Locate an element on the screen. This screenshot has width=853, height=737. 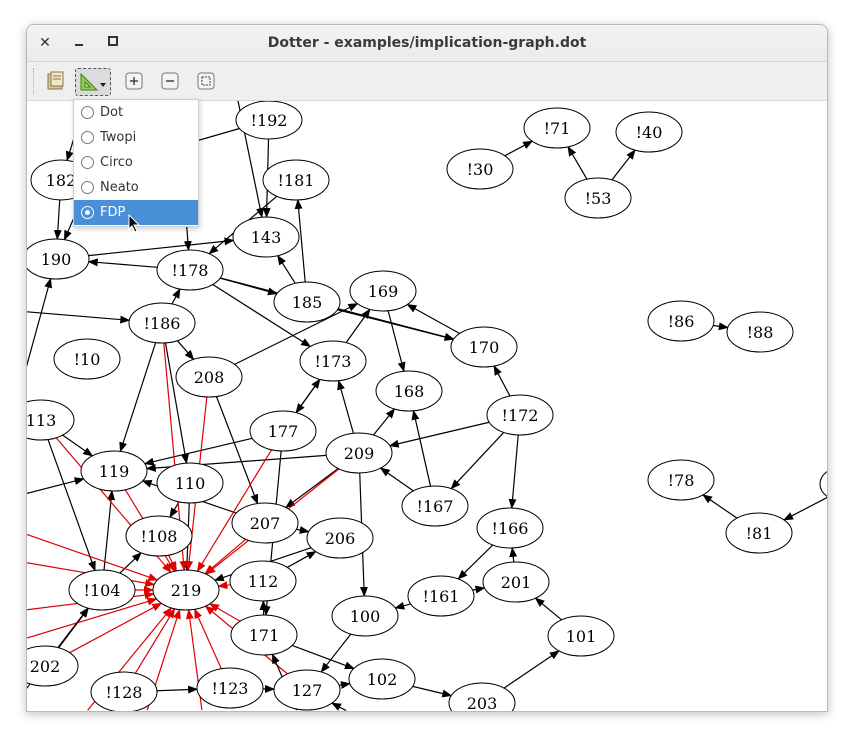
graph-node-label: !128 is located at coordinates (124, 692).